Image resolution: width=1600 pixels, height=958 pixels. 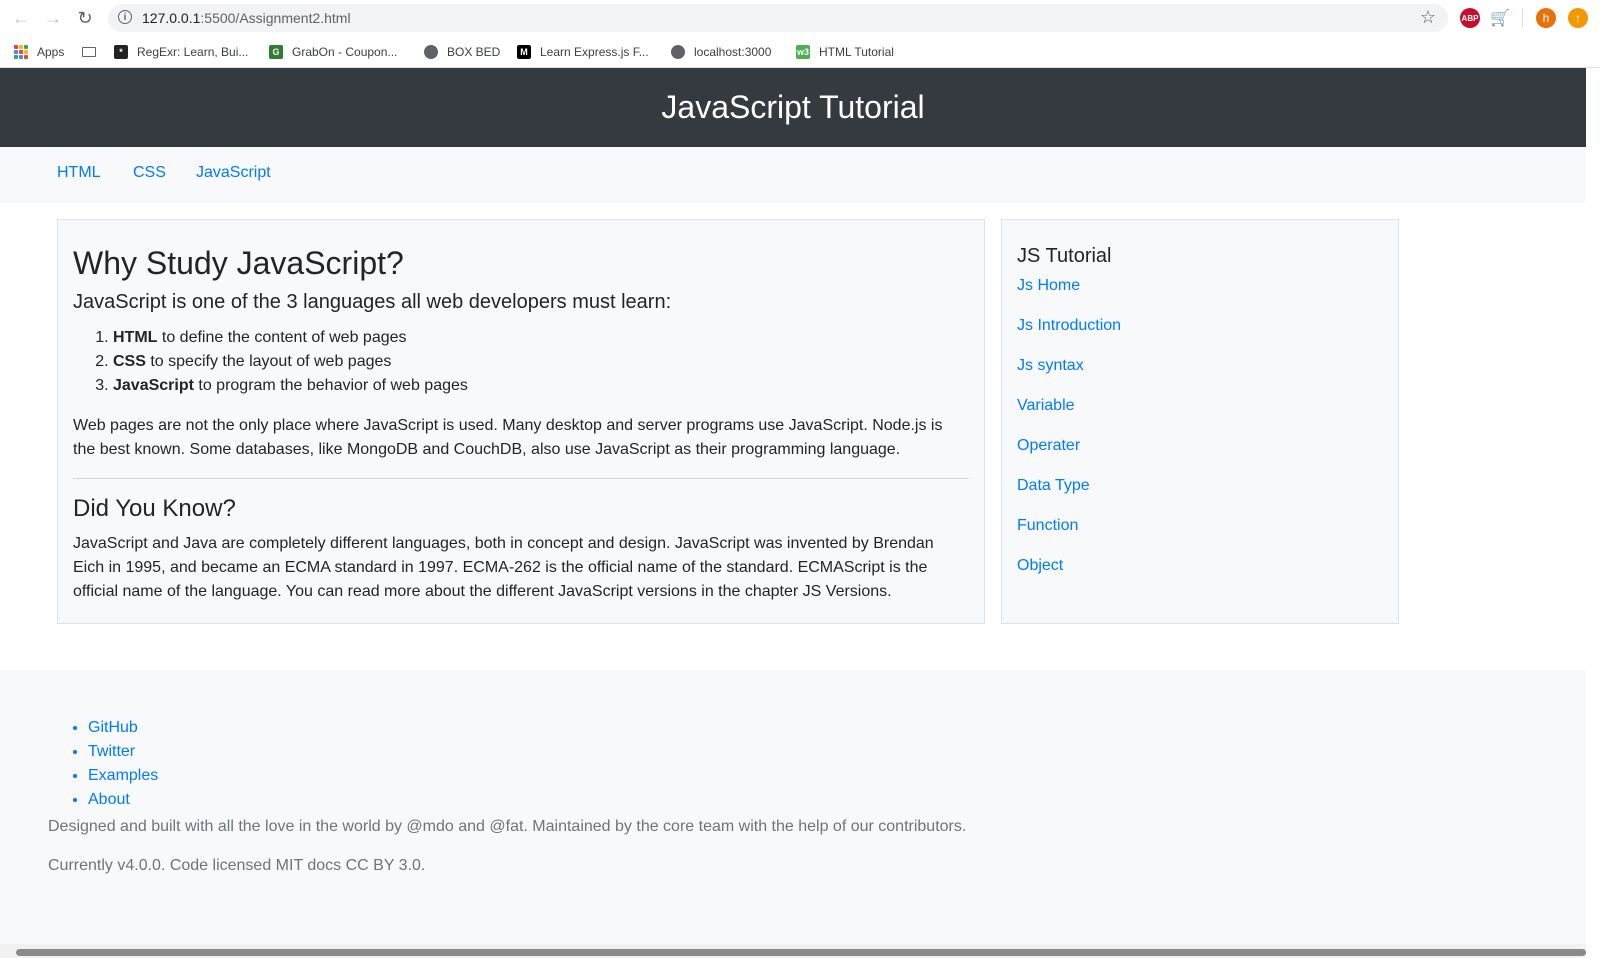 I want to click on grabon-icon: G, so click(x=276, y=52).